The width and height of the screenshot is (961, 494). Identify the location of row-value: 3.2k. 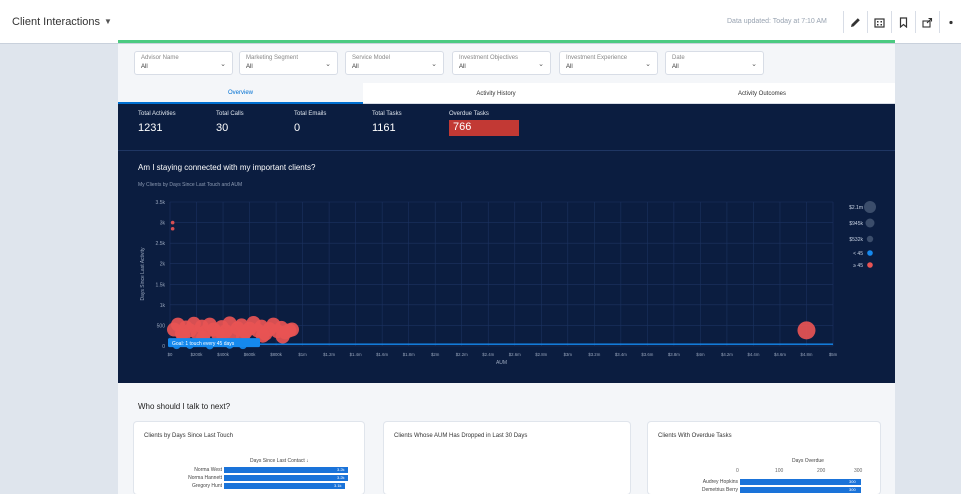
(341, 477).